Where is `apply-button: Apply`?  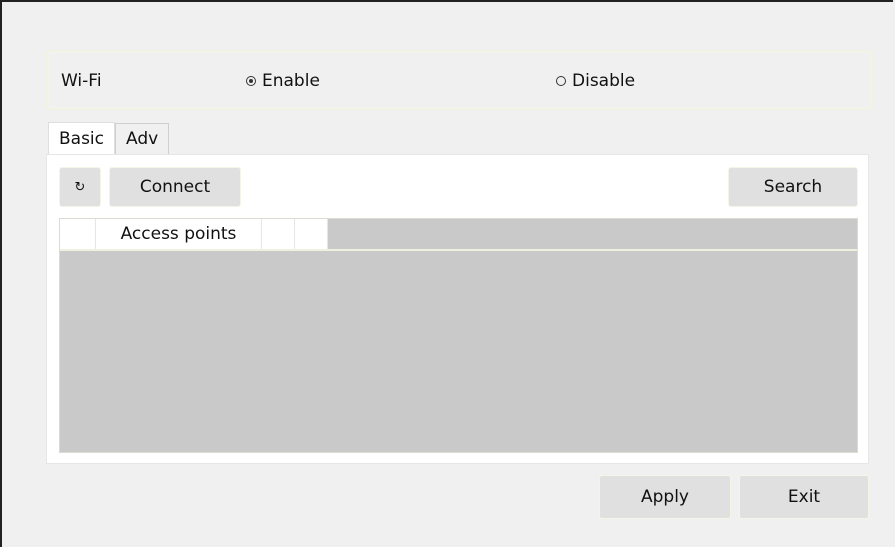
apply-button: Apply is located at coordinates (665, 497).